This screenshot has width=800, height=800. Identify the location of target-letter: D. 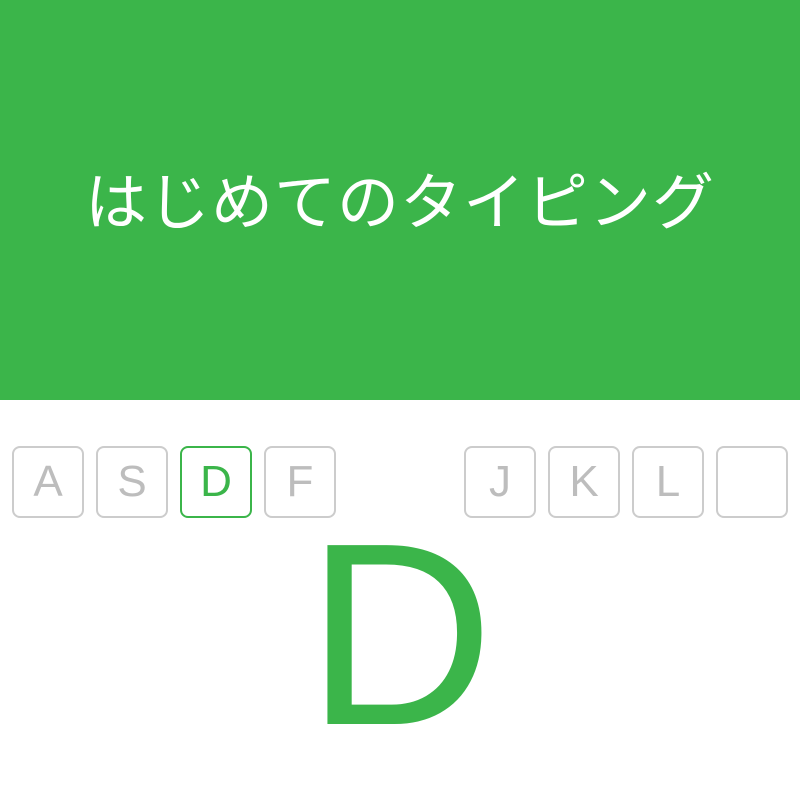
(400, 635).